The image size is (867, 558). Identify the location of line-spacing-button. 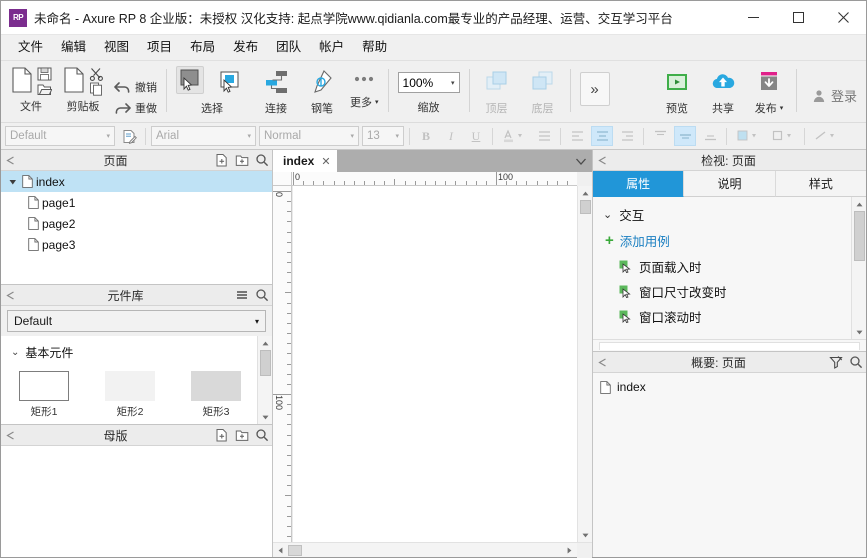
(544, 136).